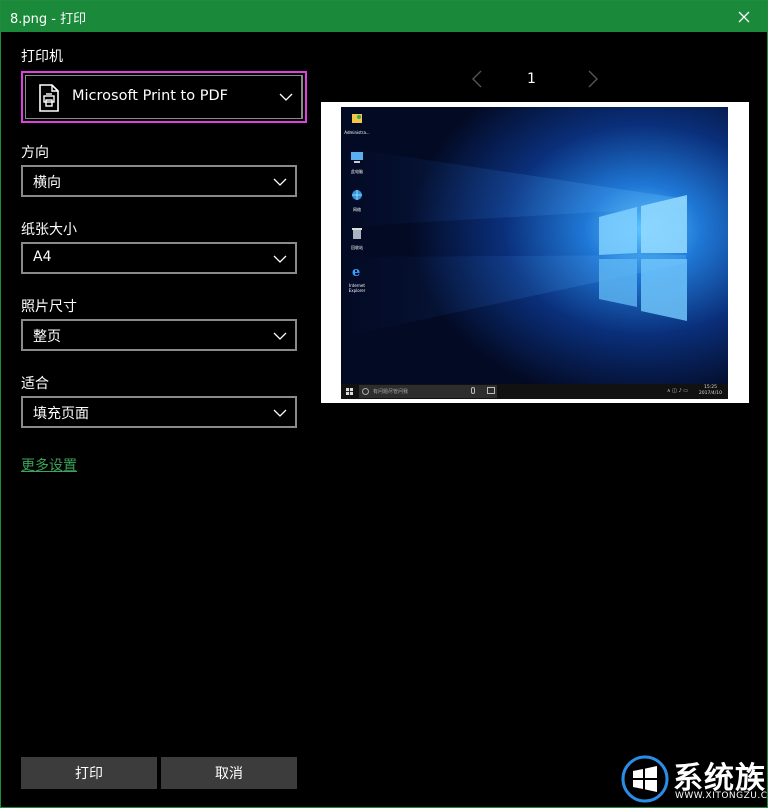 Image resolution: width=768 pixels, height=808 pixels. I want to click on computer-icon, so click(357, 157).